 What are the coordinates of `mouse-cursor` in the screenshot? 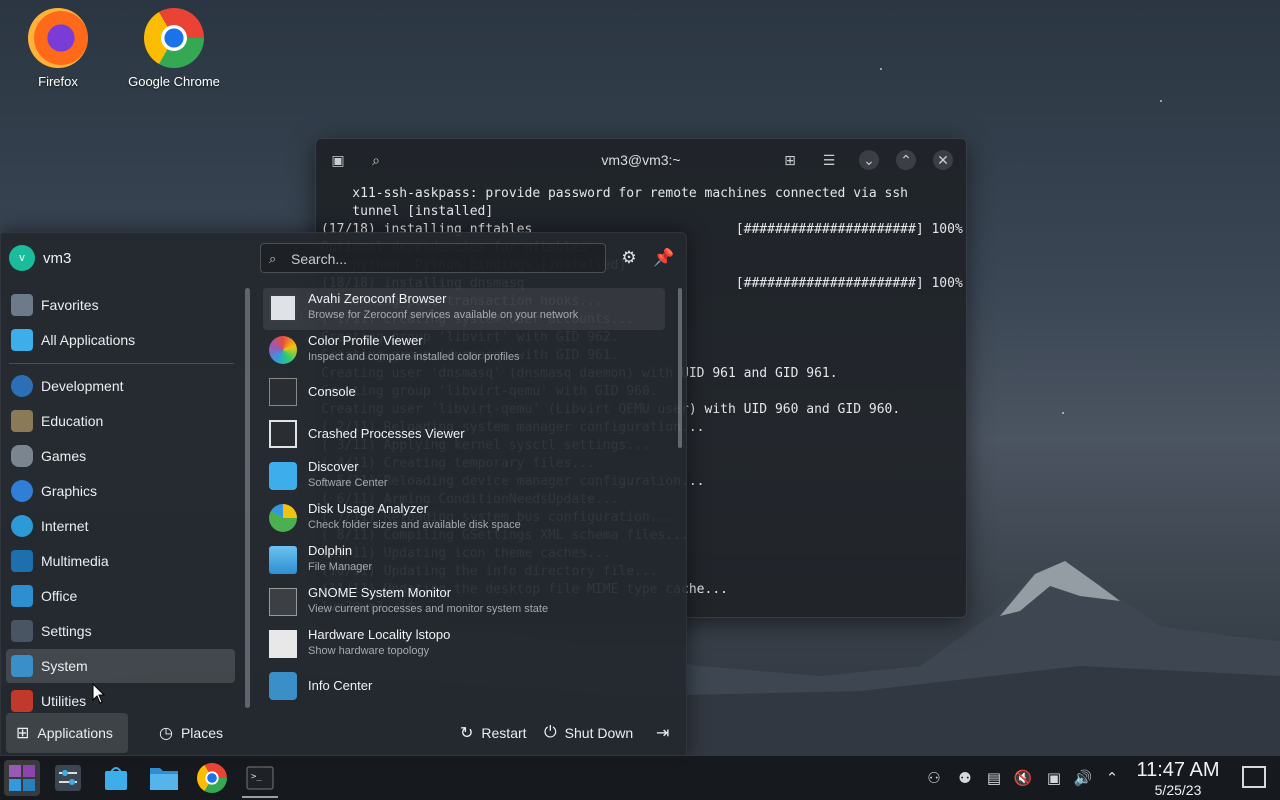 It's located at (99, 693).